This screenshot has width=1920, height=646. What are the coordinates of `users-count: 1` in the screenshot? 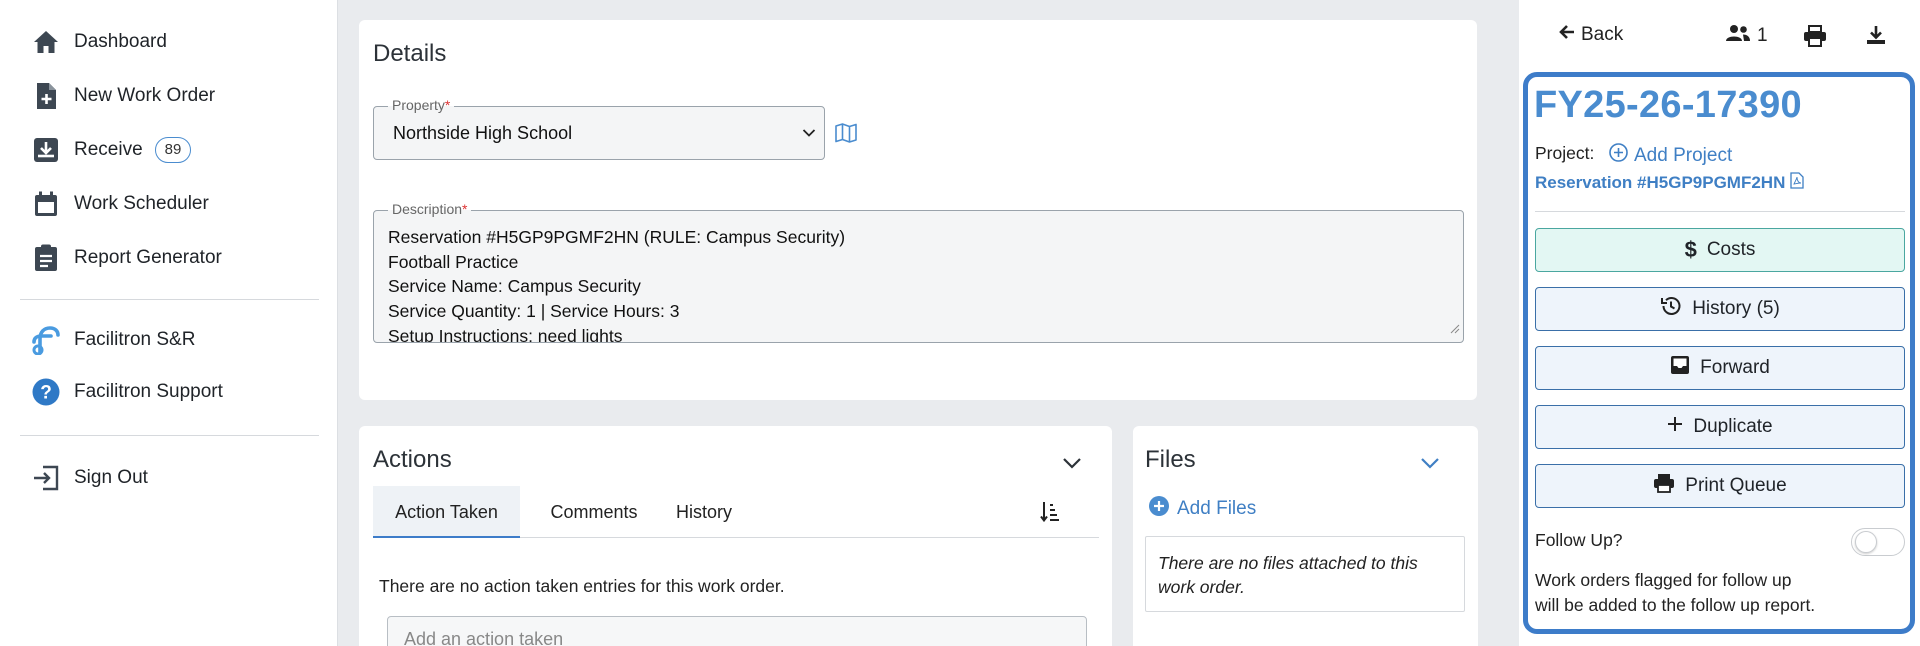 It's located at (1762, 35).